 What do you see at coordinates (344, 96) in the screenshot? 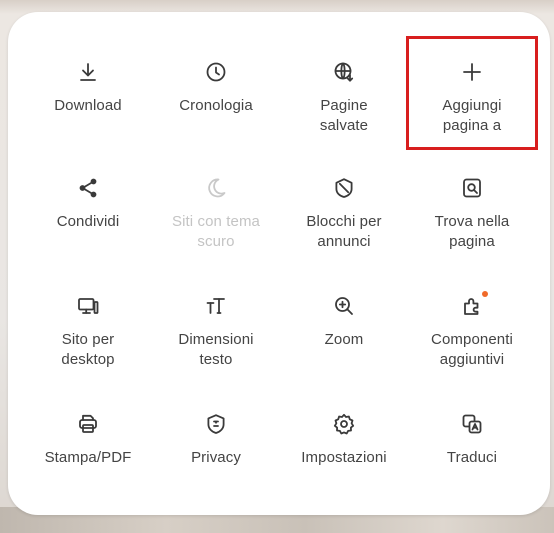
I see `menu-item-saved-pages: Pagine salvate` at bounding box center [344, 96].